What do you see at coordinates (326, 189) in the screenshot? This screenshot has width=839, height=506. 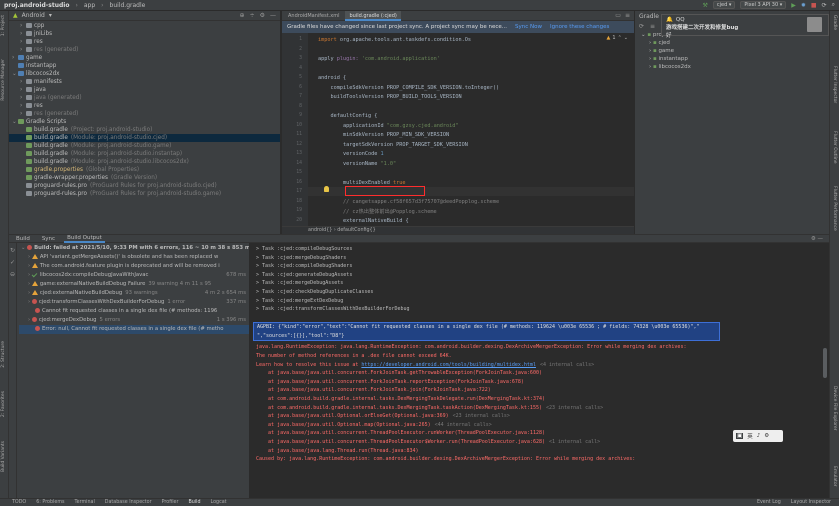 I see `lightbulb-icon` at bounding box center [326, 189].